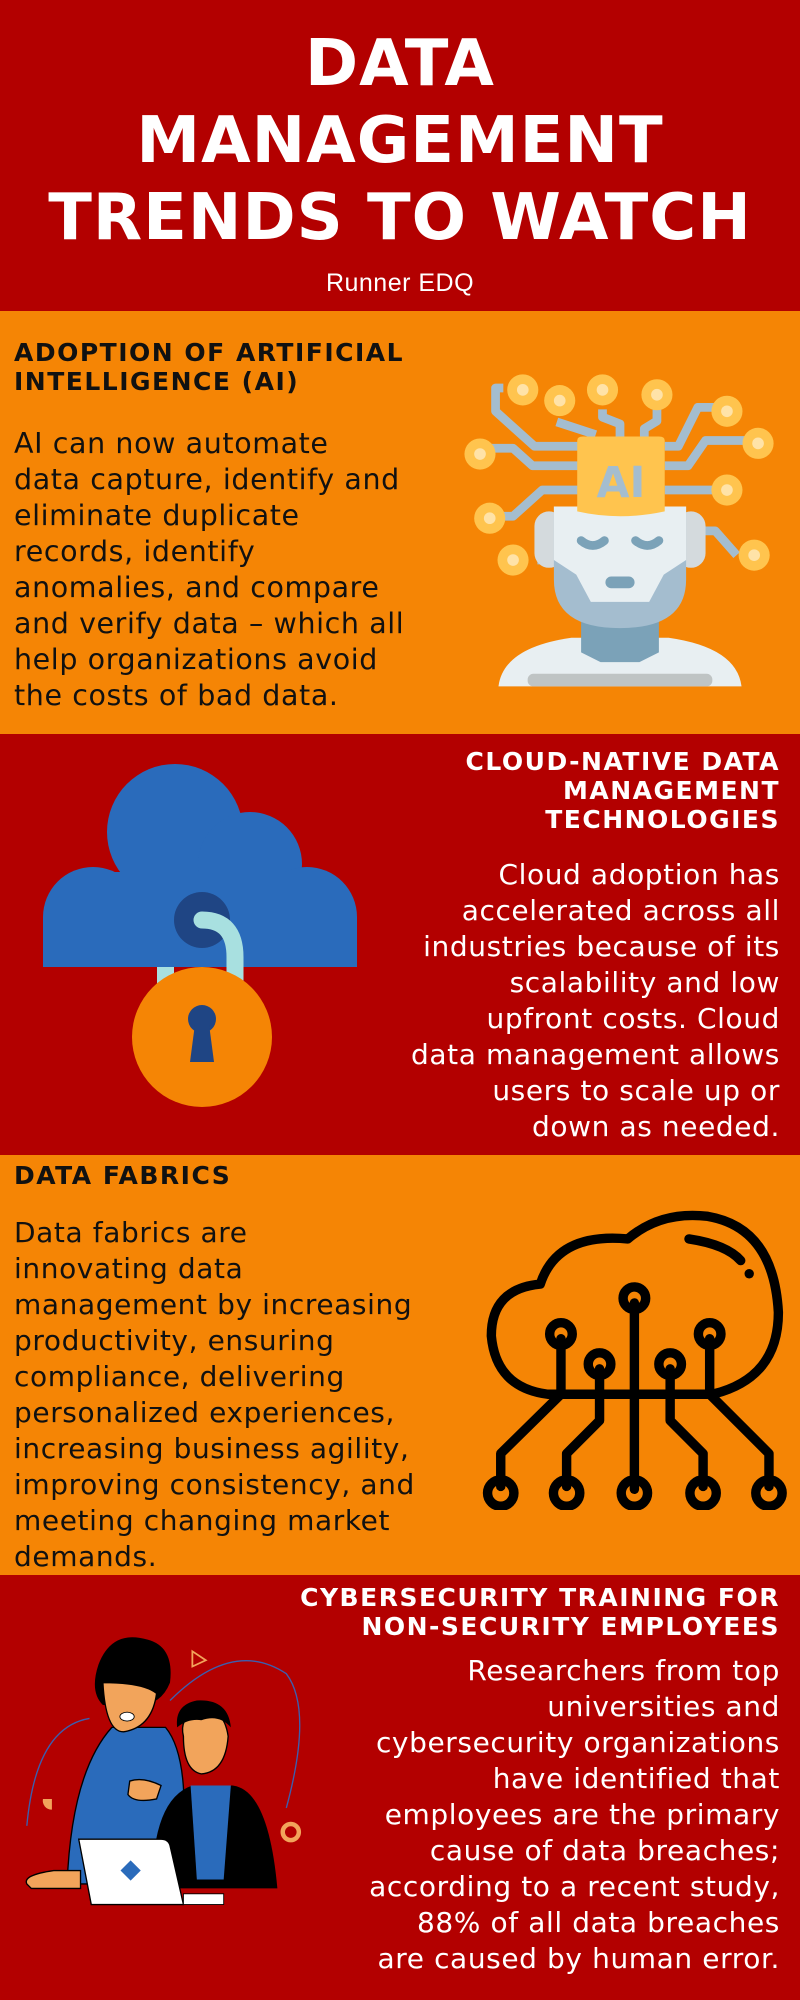  Describe the element at coordinates (715, 1250) in the screenshot. I see `cloud-highlight` at that location.